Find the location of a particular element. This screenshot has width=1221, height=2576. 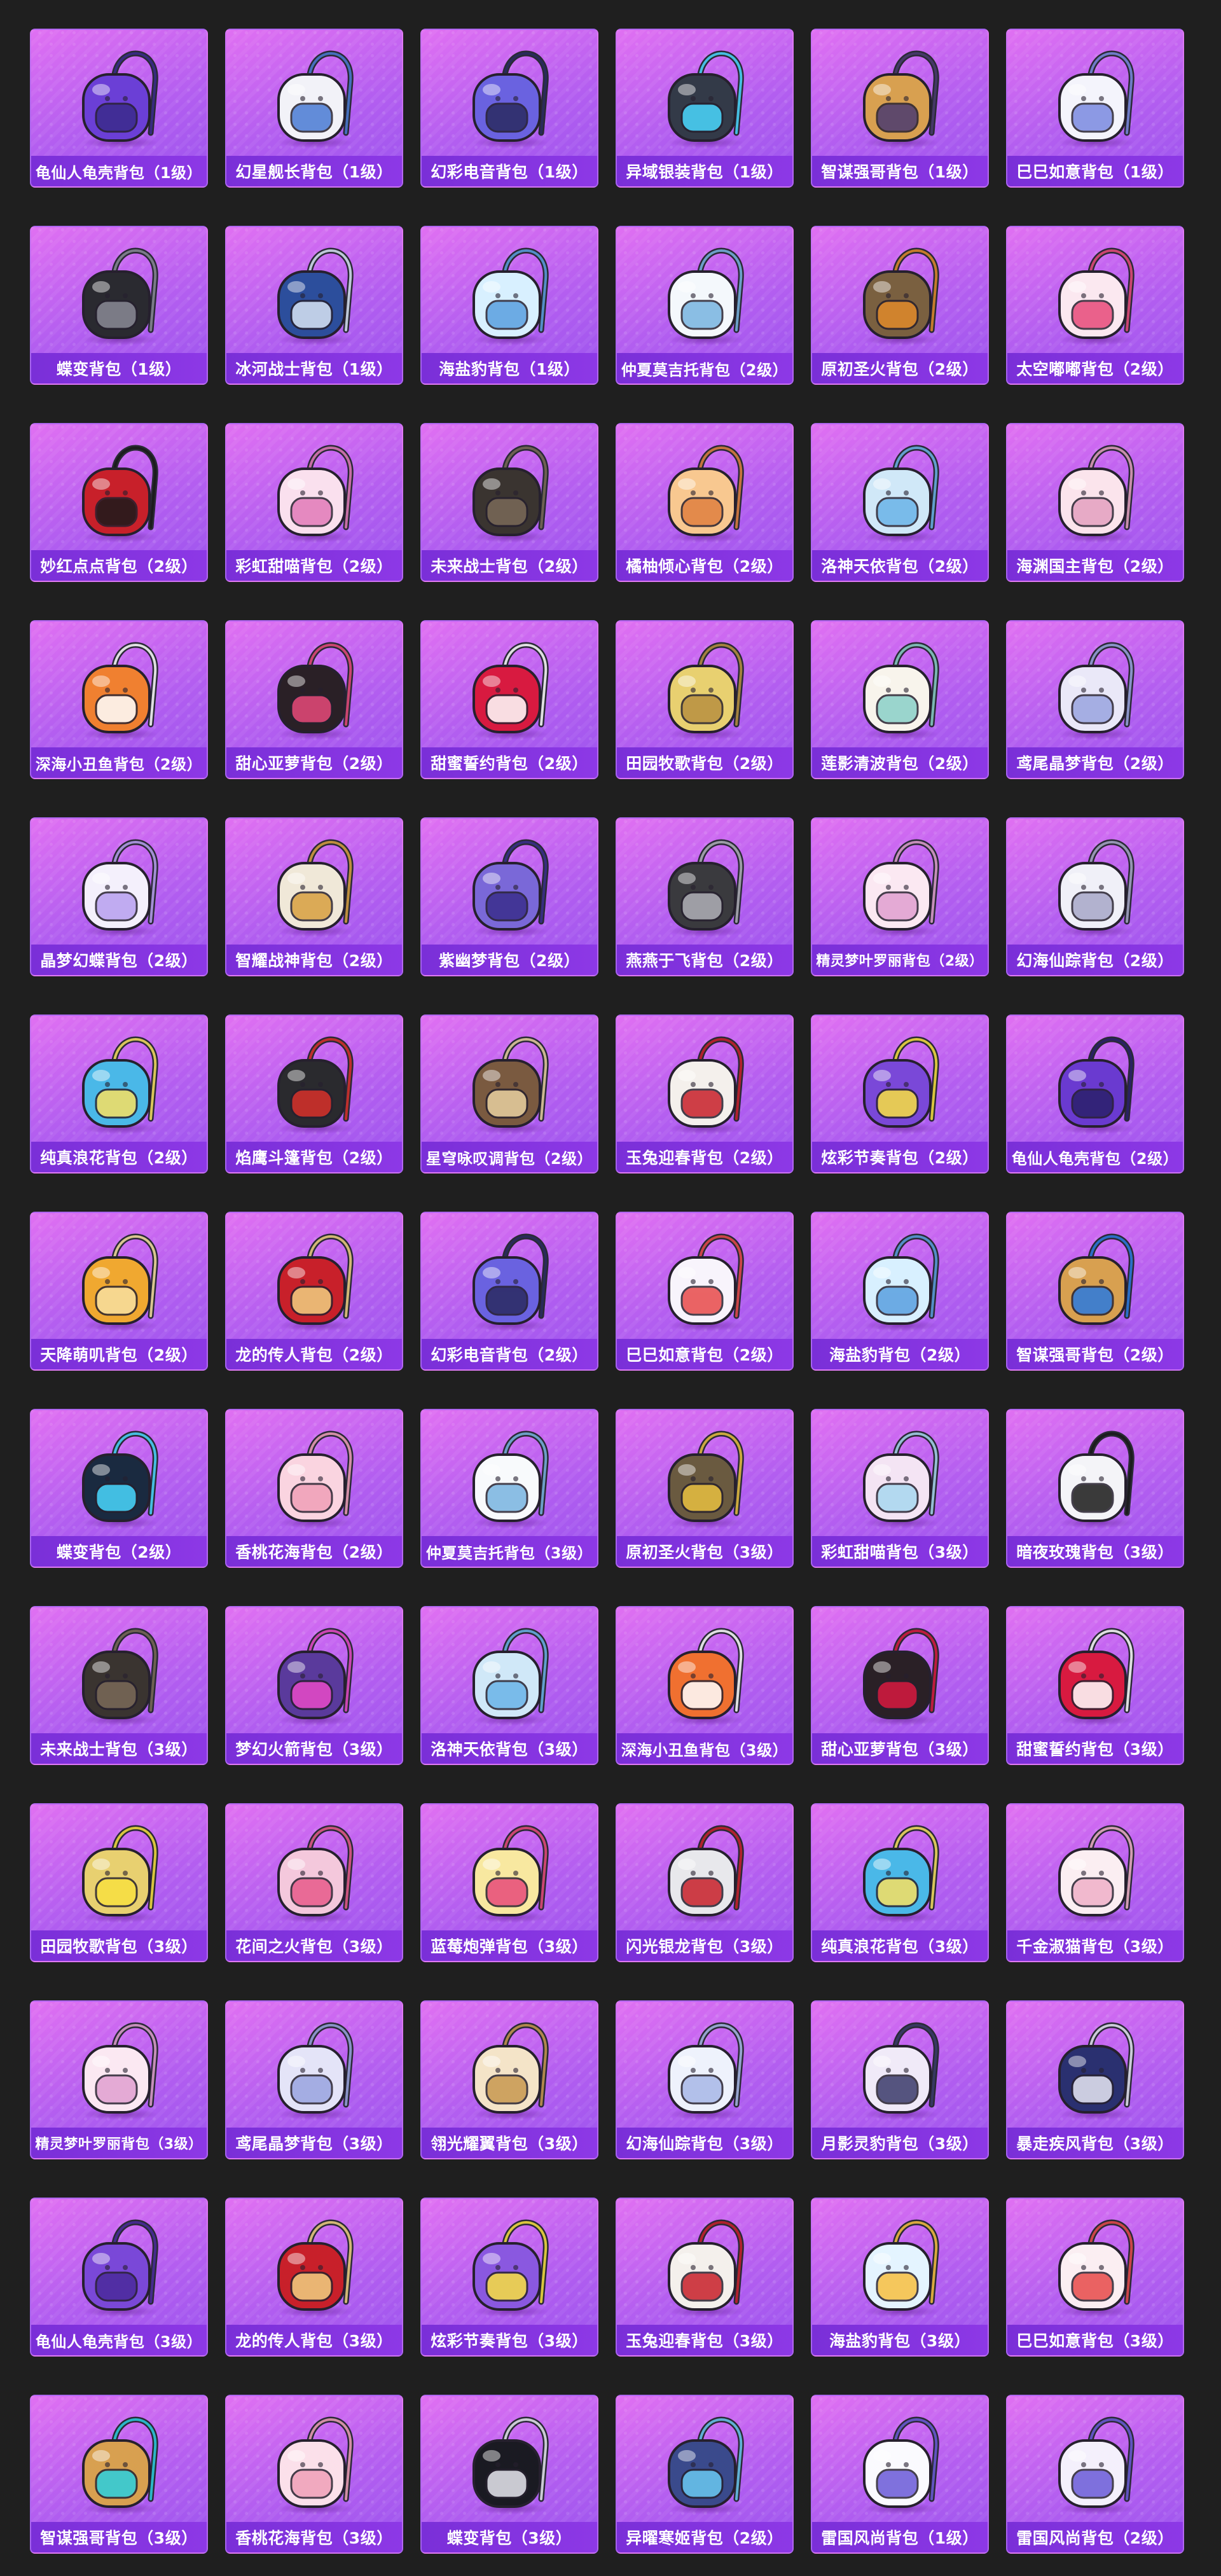

backpack-card: 甜心亚萝背包（2级） is located at coordinates (314, 699).